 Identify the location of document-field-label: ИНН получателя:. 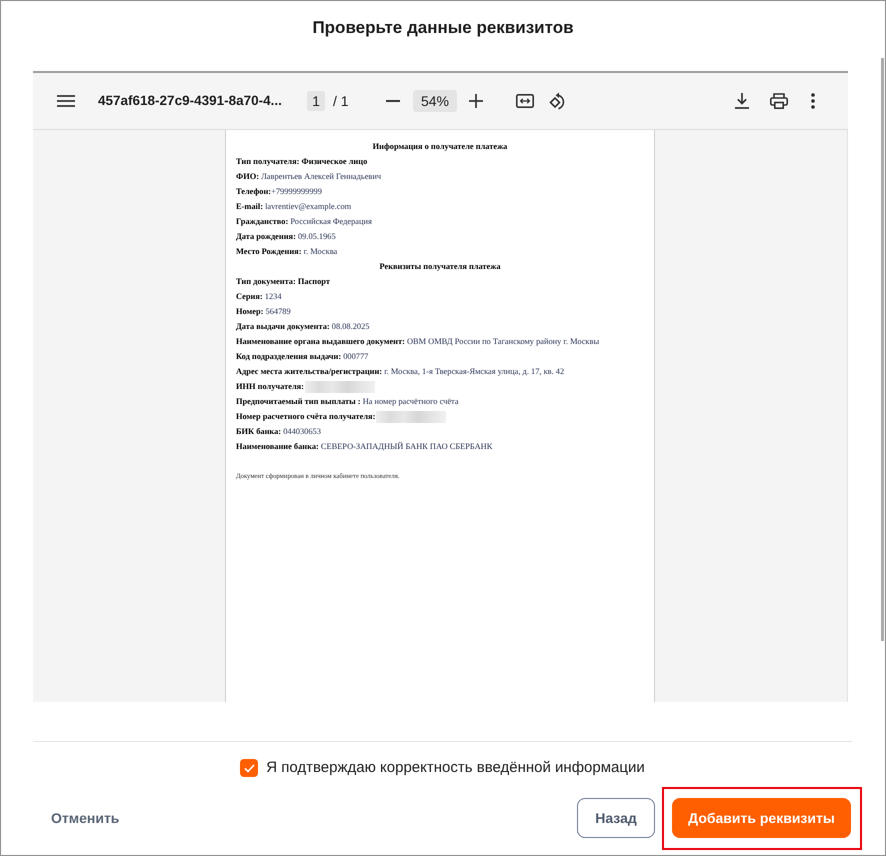
(270, 387).